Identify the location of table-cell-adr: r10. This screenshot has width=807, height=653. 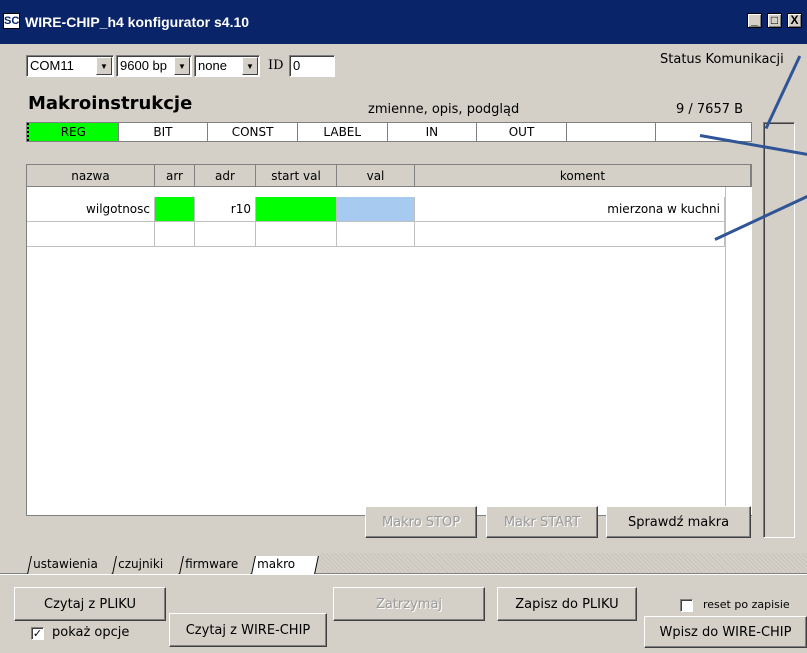
(225, 209).